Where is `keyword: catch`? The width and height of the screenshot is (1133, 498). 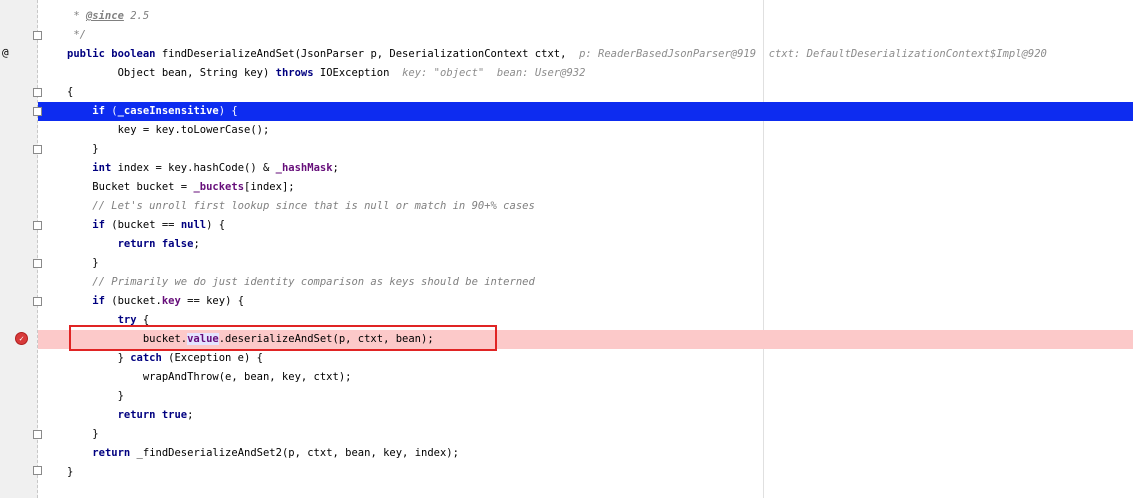 keyword: catch is located at coordinates (146, 358).